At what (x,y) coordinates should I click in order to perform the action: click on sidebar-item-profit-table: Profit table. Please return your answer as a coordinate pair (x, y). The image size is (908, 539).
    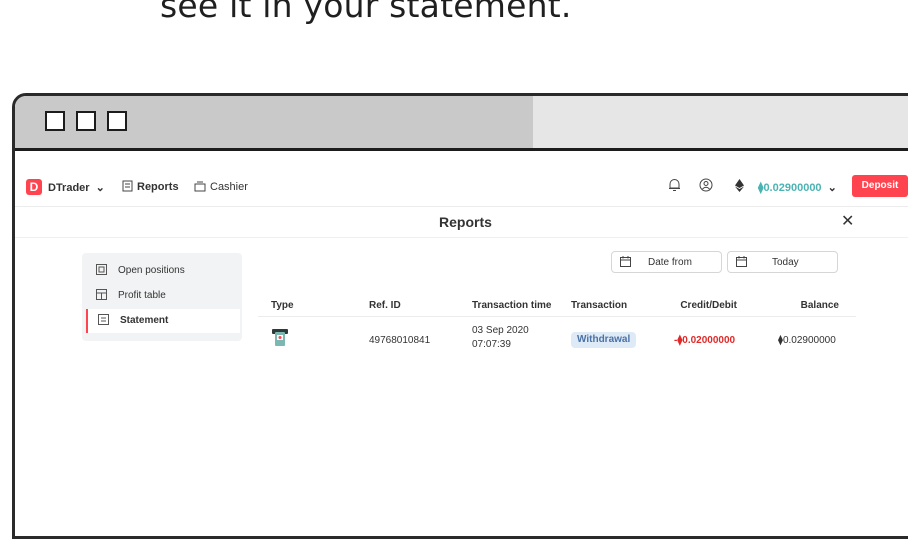
    Looking at the image, I should click on (162, 296).